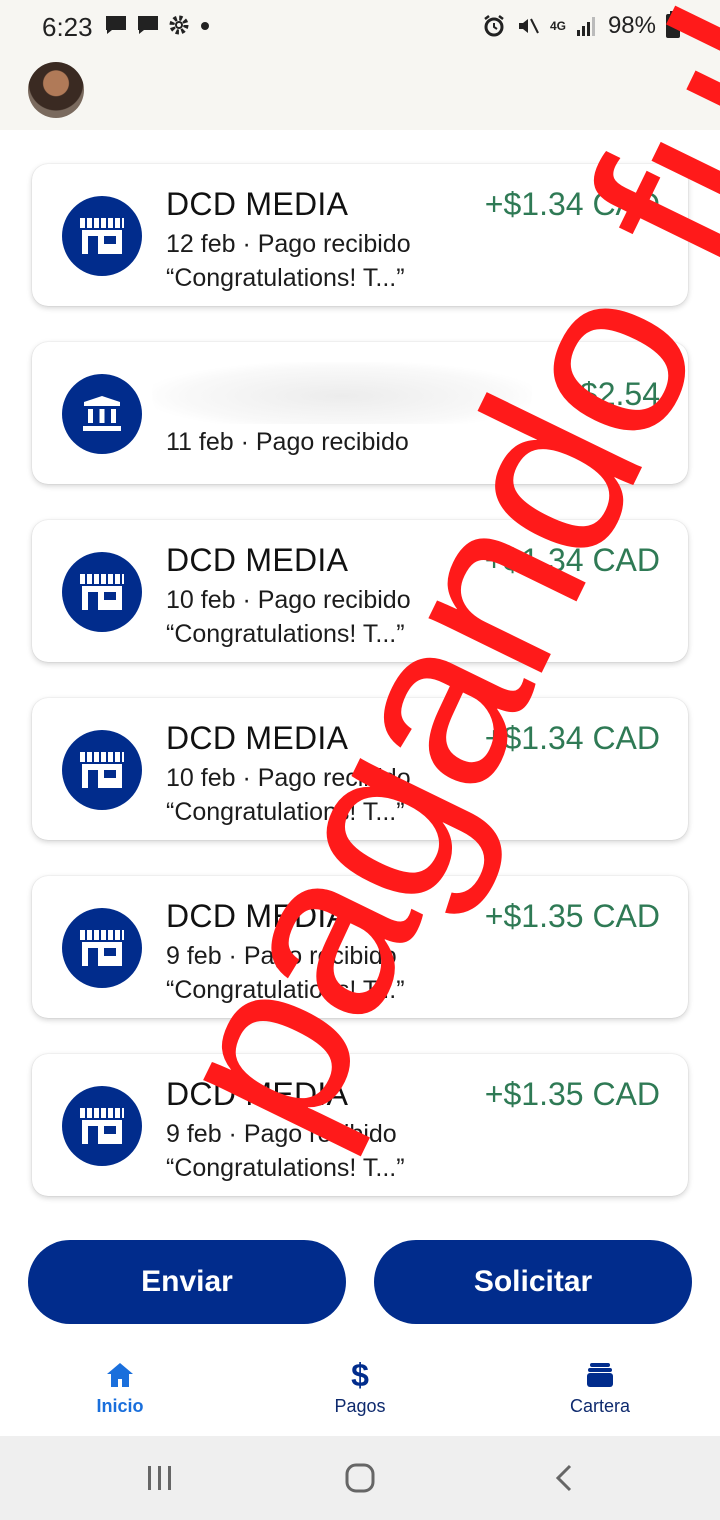 This screenshot has width=720, height=1520. I want to click on battery-percent: 98%, so click(631, 25).